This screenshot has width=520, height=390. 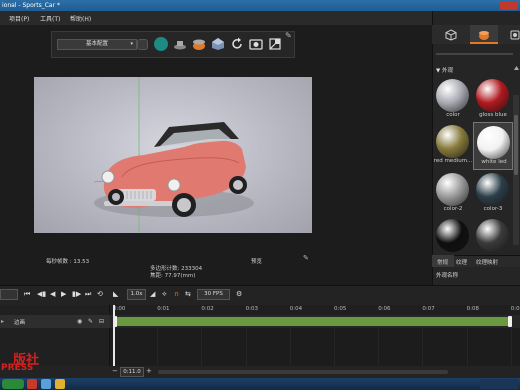 I want to click on timeline-playhead, so click(x=114, y=335).